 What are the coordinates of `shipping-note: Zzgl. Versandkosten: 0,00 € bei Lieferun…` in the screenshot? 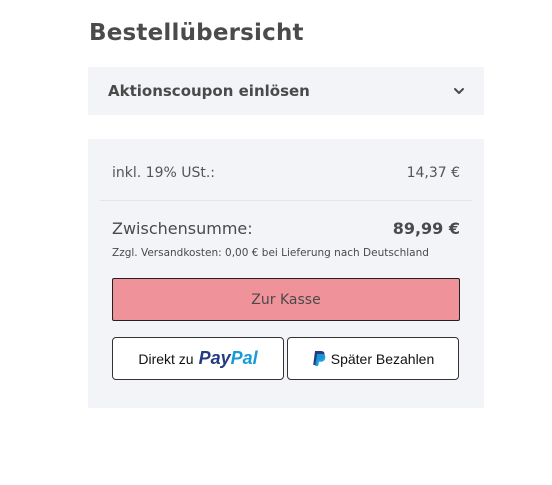 It's located at (270, 253).